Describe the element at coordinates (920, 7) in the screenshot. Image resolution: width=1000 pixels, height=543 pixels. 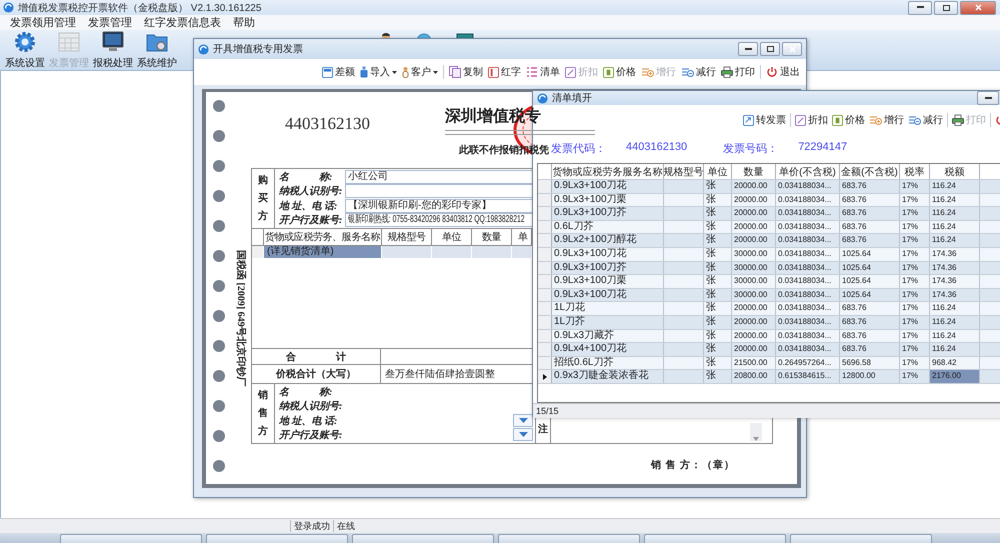
I see `minimize-button` at that location.